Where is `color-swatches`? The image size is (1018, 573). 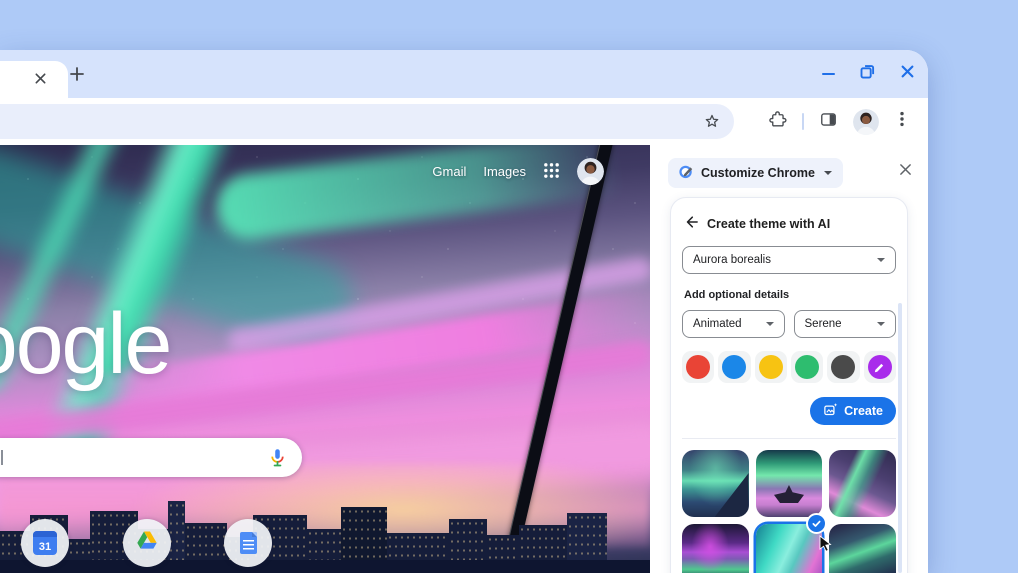
color-swatches is located at coordinates (789, 367).